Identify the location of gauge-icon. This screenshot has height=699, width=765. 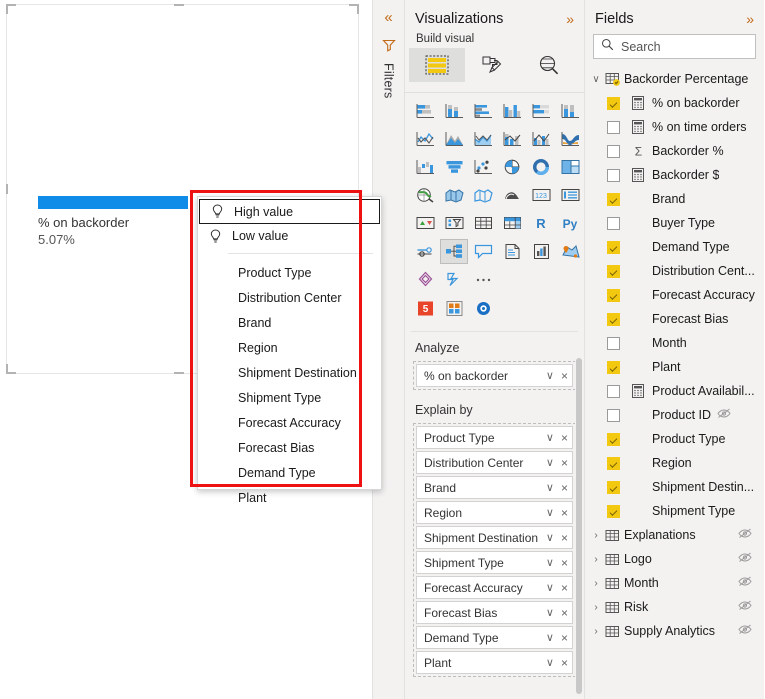
(425, 251).